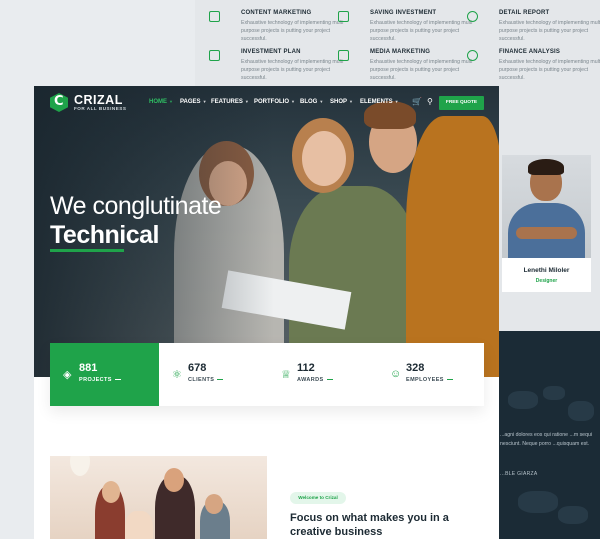 The image size is (600, 539). What do you see at coordinates (430, 101) in the screenshot?
I see `search-icon: ⚲` at bounding box center [430, 101].